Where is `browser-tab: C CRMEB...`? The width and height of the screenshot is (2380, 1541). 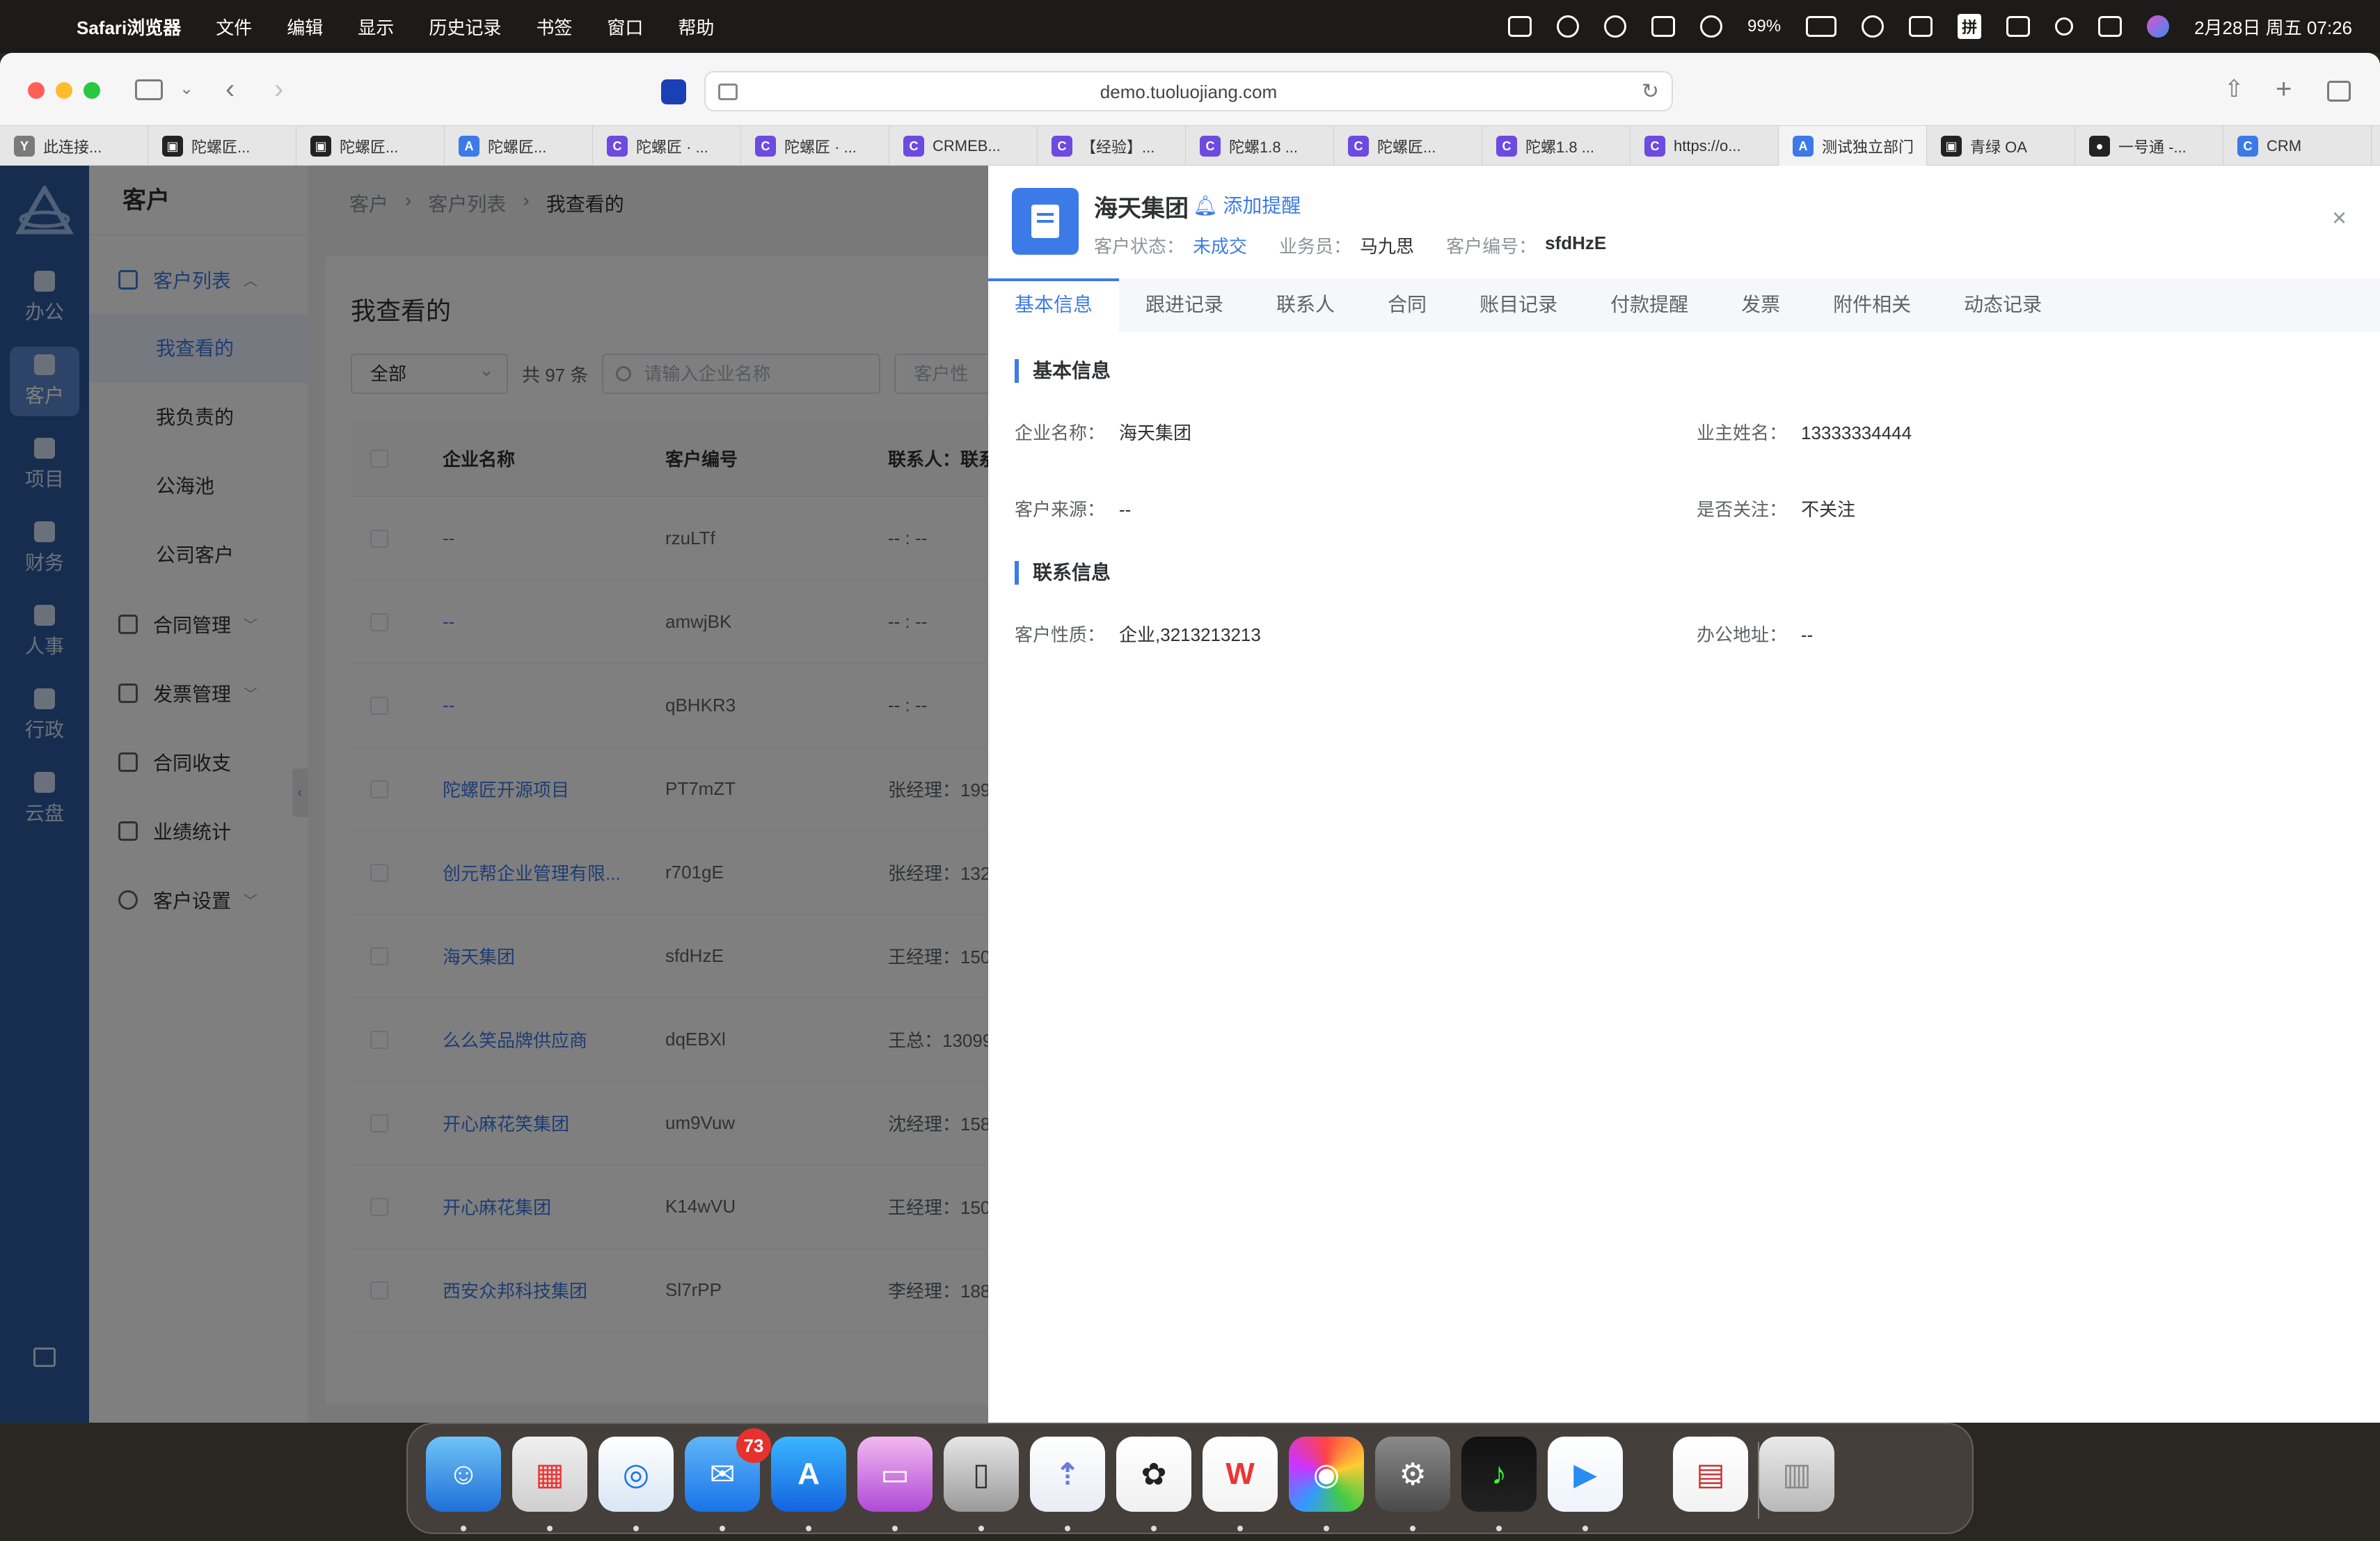 browser-tab: C CRMEB... is located at coordinates (964, 146).